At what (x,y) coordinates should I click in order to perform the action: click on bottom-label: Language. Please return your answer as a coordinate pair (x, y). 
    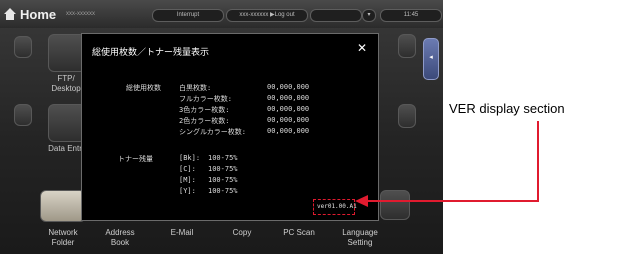
    Looking at the image, I should click on (360, 232).